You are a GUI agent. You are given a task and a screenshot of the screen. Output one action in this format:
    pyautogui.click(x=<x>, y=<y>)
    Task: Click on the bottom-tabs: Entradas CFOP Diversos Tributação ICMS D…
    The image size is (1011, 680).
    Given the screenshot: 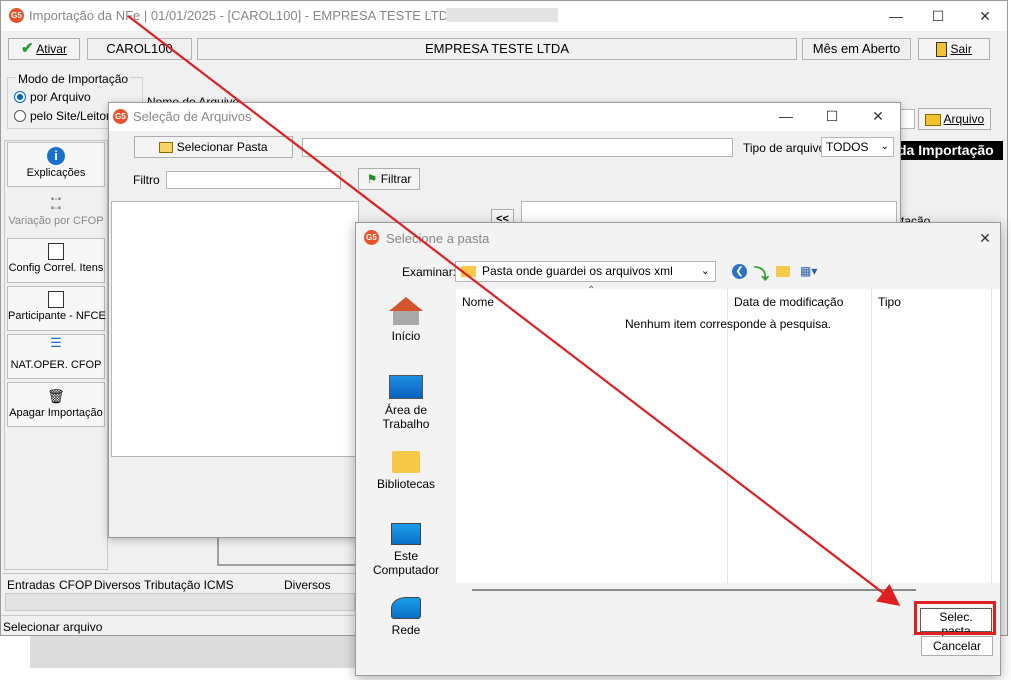 What is the action you would take?
    pyautogui.click(x=179, y=583)
    